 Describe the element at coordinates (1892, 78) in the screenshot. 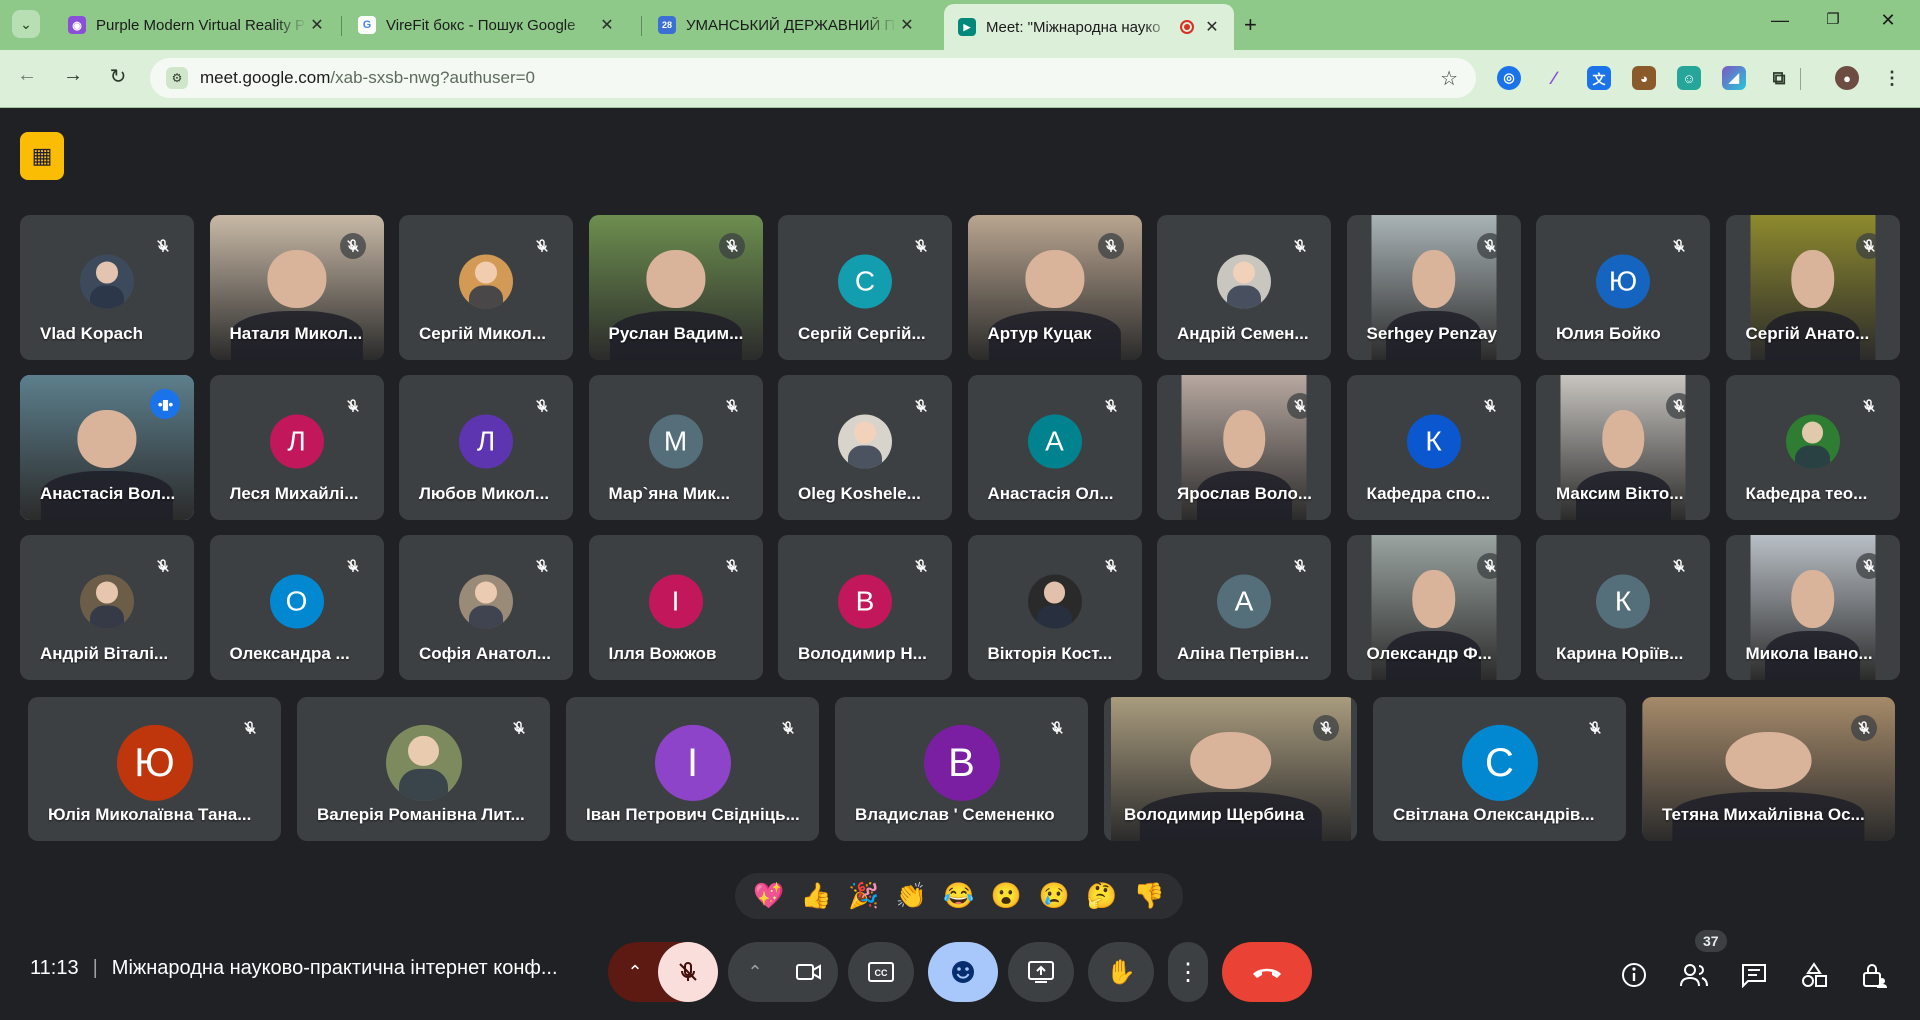

I see `more-menu-icon: ⋮` at that location.